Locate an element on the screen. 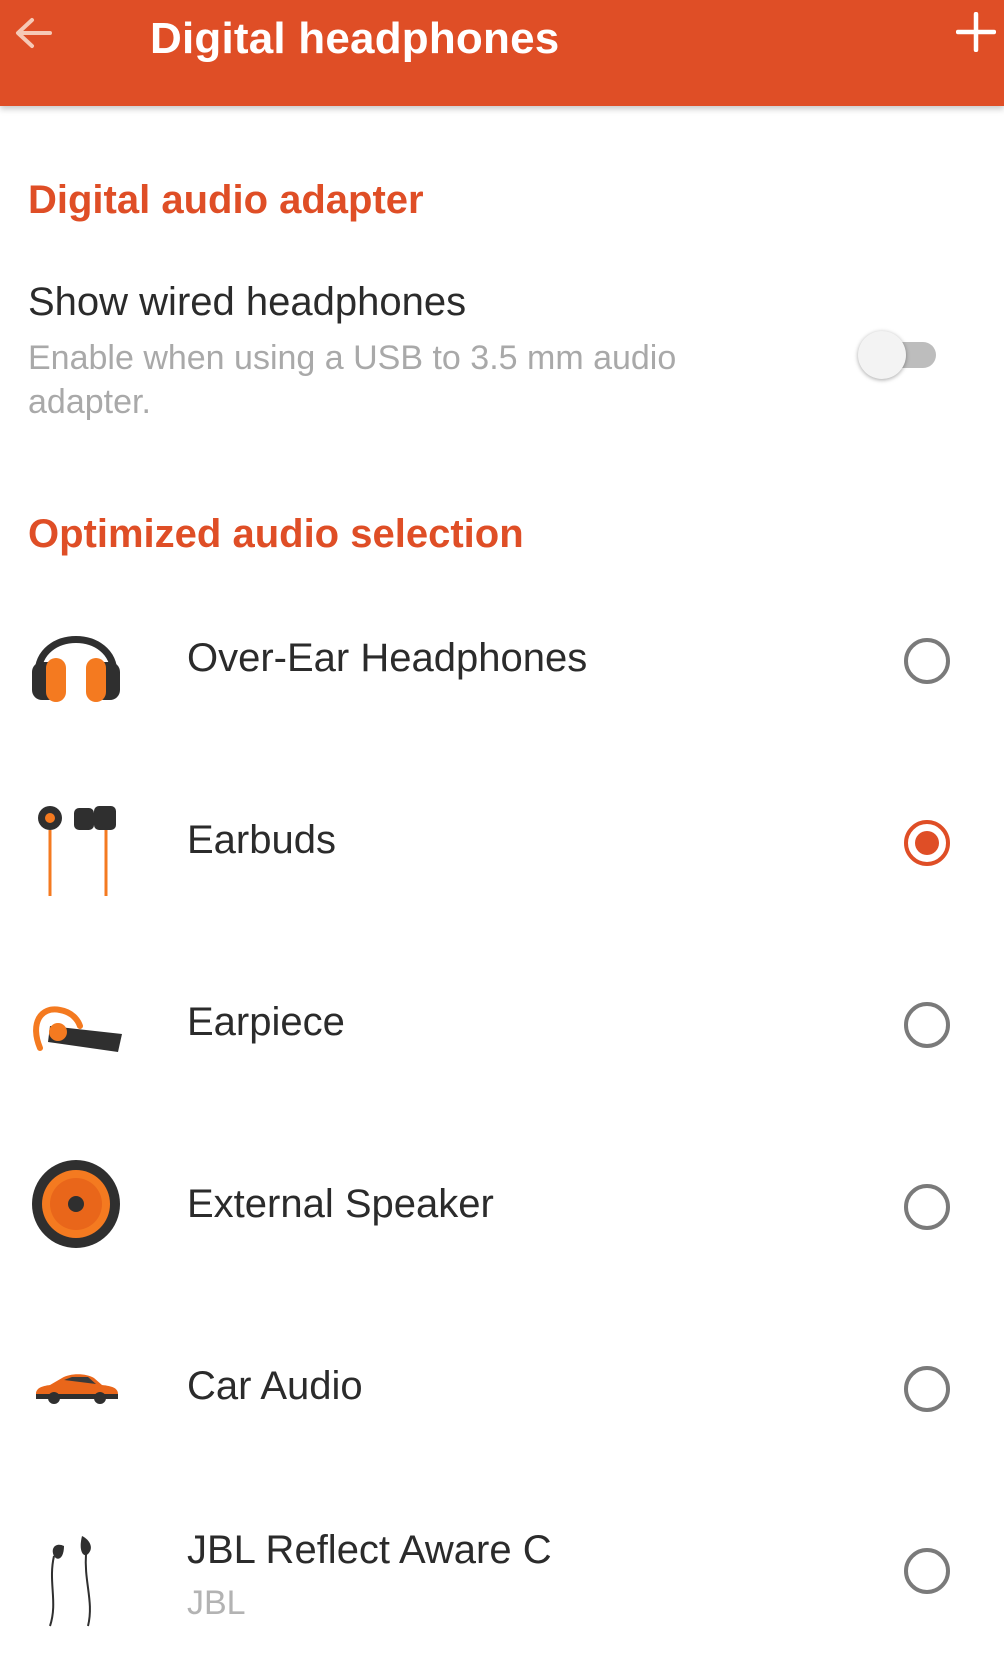 The height and width of the screenshot is (1667, 1004). audio-option-label: Car Audio is located at coordinates (275, 1386).